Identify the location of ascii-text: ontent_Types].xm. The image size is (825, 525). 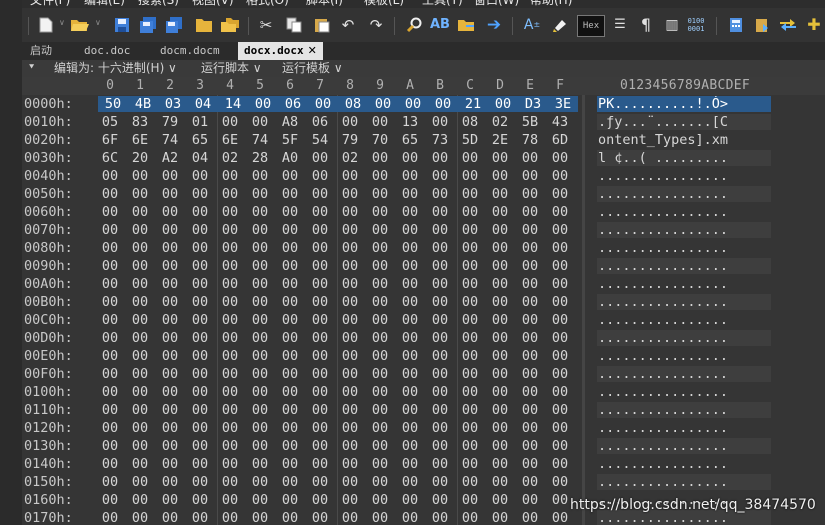
(684, 140).